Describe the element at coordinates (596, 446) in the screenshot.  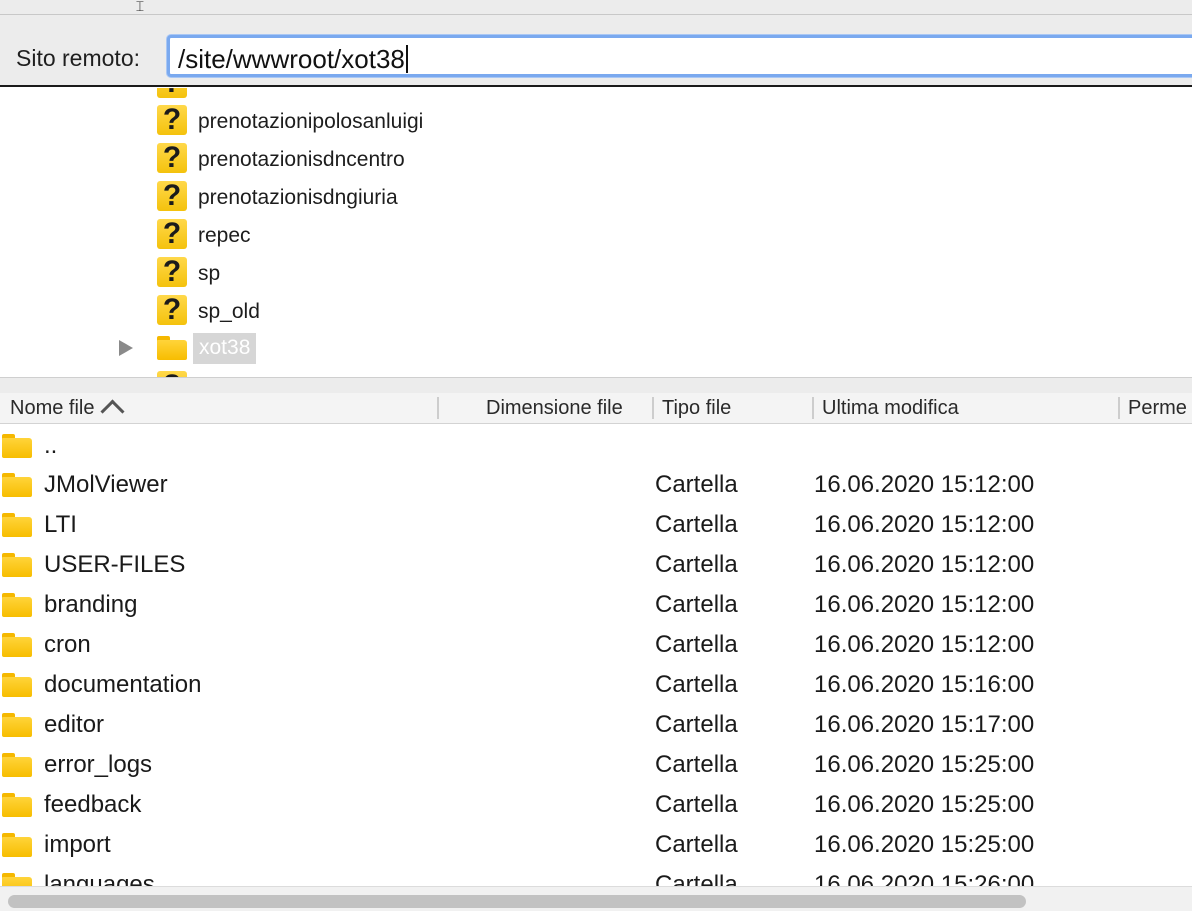
I see `file-row-parent: ..` at that location.